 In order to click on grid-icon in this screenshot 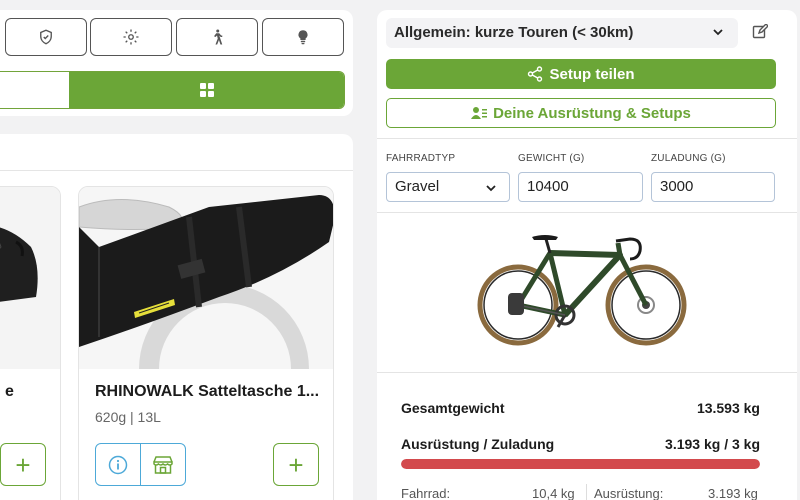, I will do `click(206, 90)`.